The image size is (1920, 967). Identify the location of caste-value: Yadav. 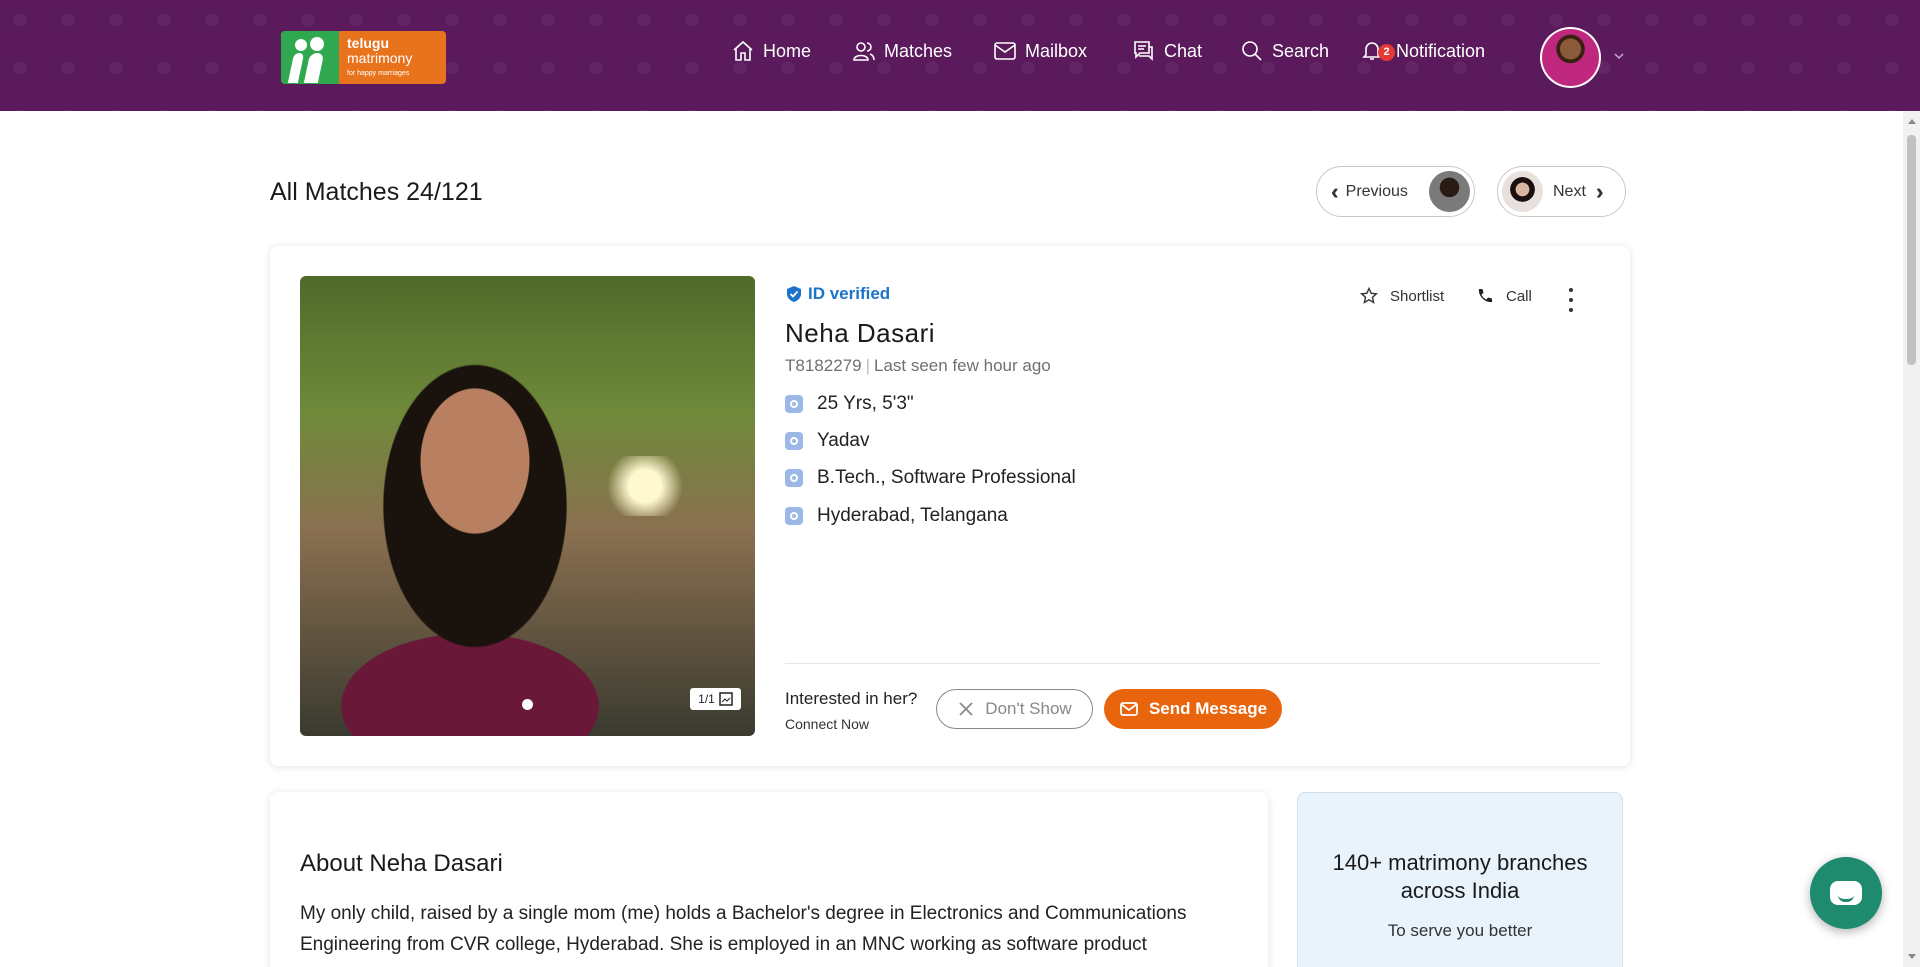
(843, 440).